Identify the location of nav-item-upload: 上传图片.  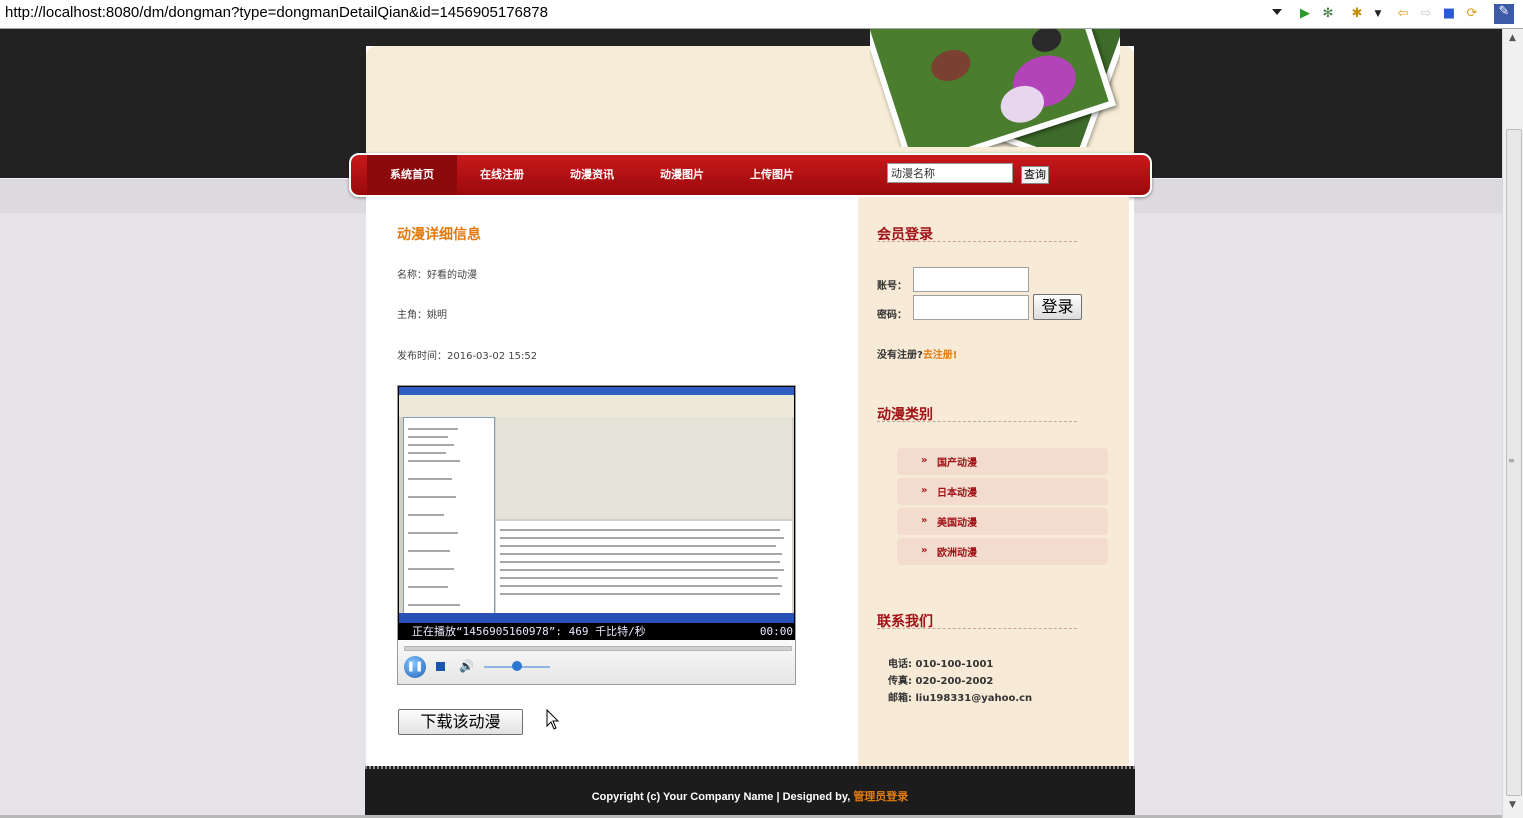
(772, 175).